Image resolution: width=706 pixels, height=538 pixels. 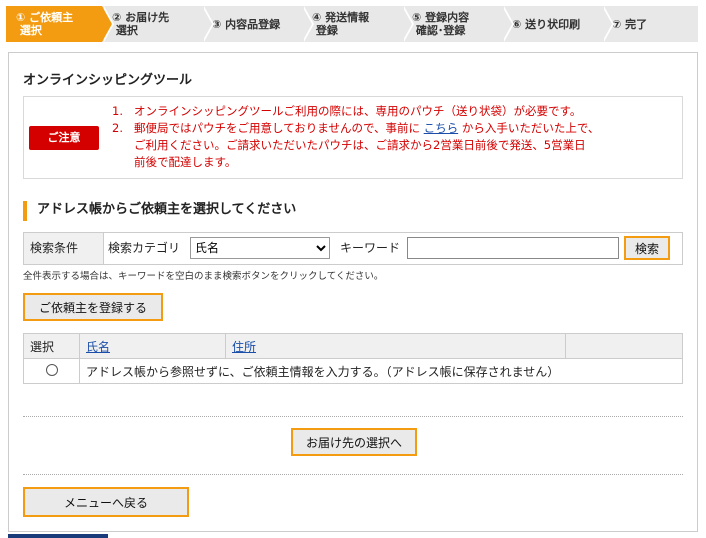 What do you see at coordinates (45, 24) in the screenshot?
I see `step-1-label: ① ご依頼主 選択` at bounding box center [45, 24].